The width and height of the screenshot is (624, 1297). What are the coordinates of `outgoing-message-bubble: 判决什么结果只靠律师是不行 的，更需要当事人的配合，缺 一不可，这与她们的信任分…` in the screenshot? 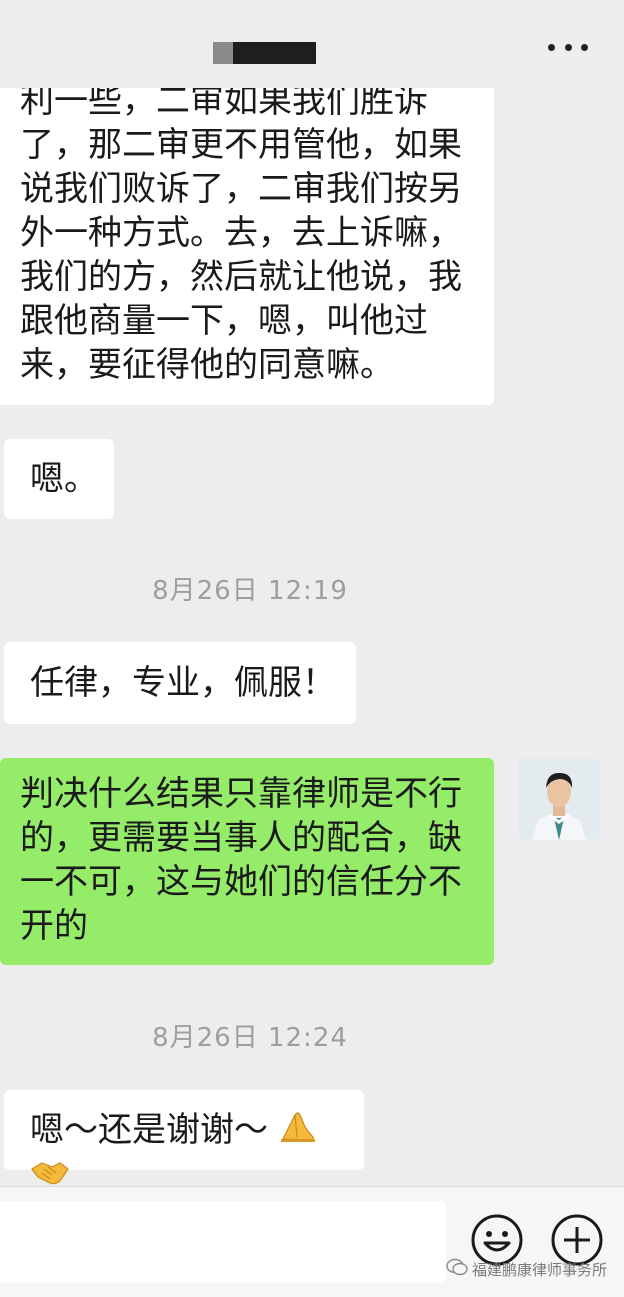 It's located at (247, 861).